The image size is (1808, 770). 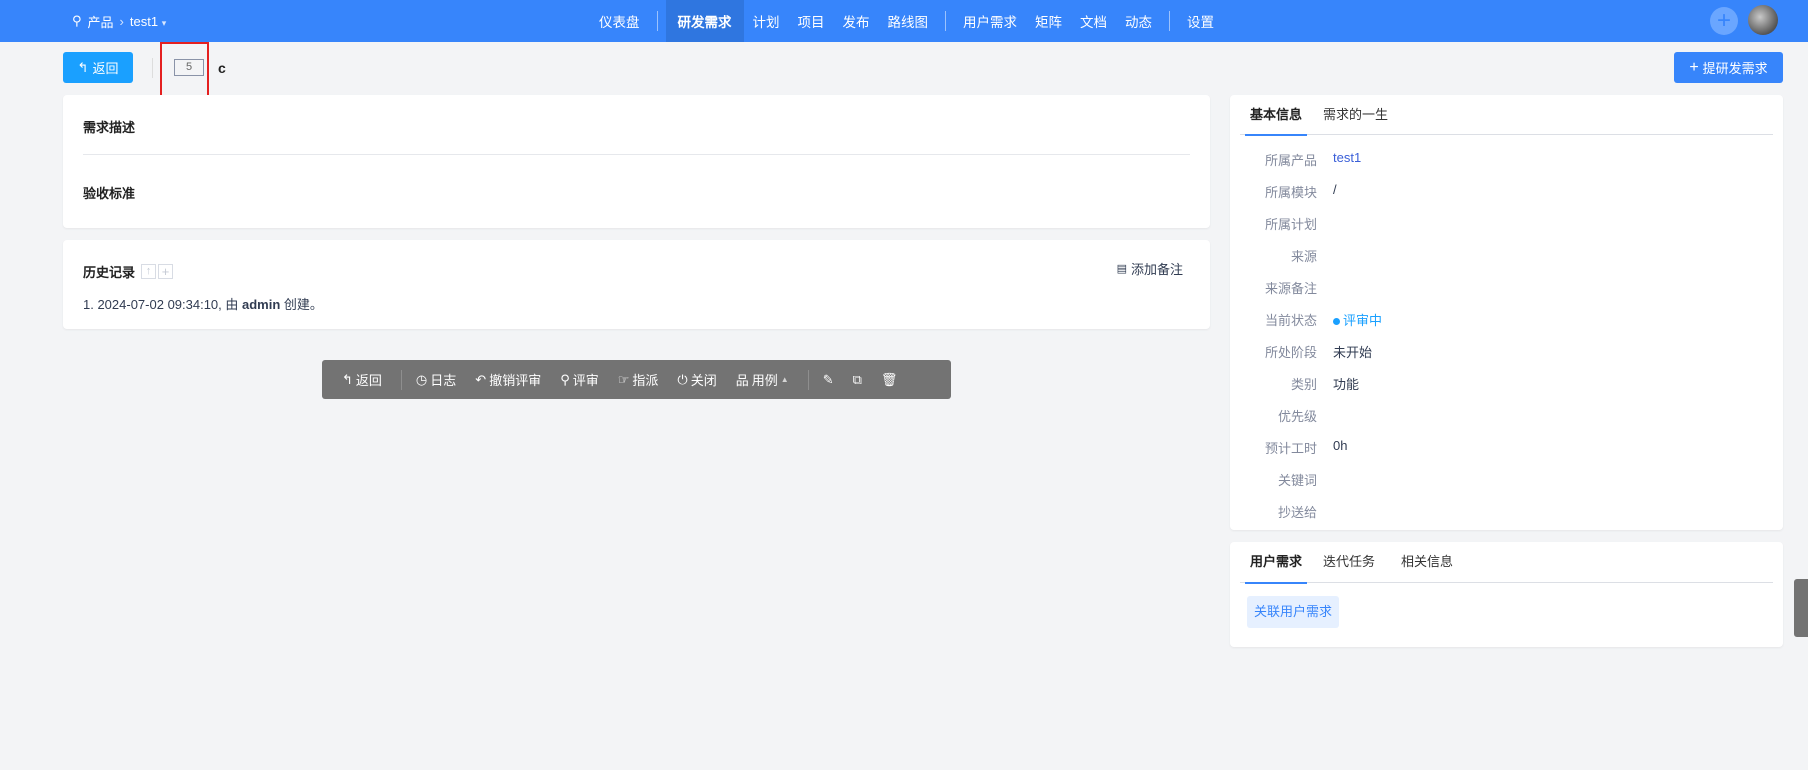 What do you see at coordinates (1347, 157) in the screenshot?
I see `info-value: test1` at bounding box center [1347, 157].